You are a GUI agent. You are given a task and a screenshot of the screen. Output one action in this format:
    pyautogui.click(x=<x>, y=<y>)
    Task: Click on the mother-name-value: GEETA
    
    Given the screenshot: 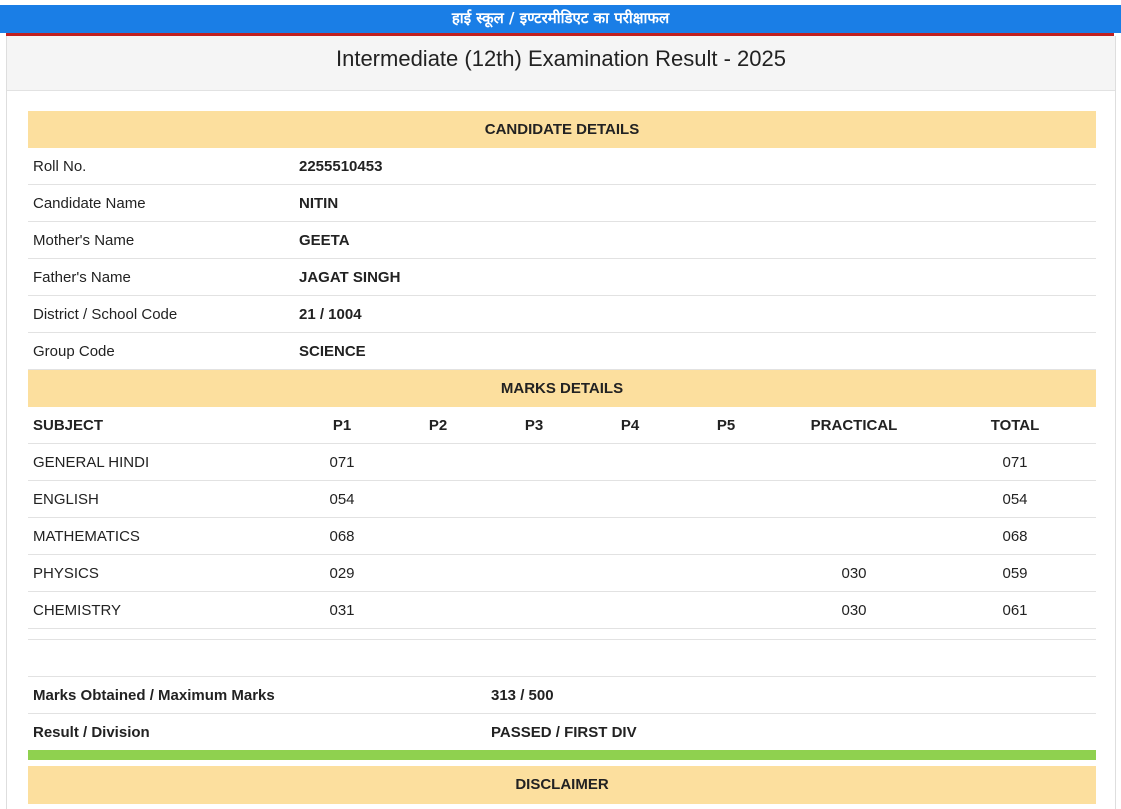 What is the action you would take?
    pyautogui.click(x=697, y=240)
    